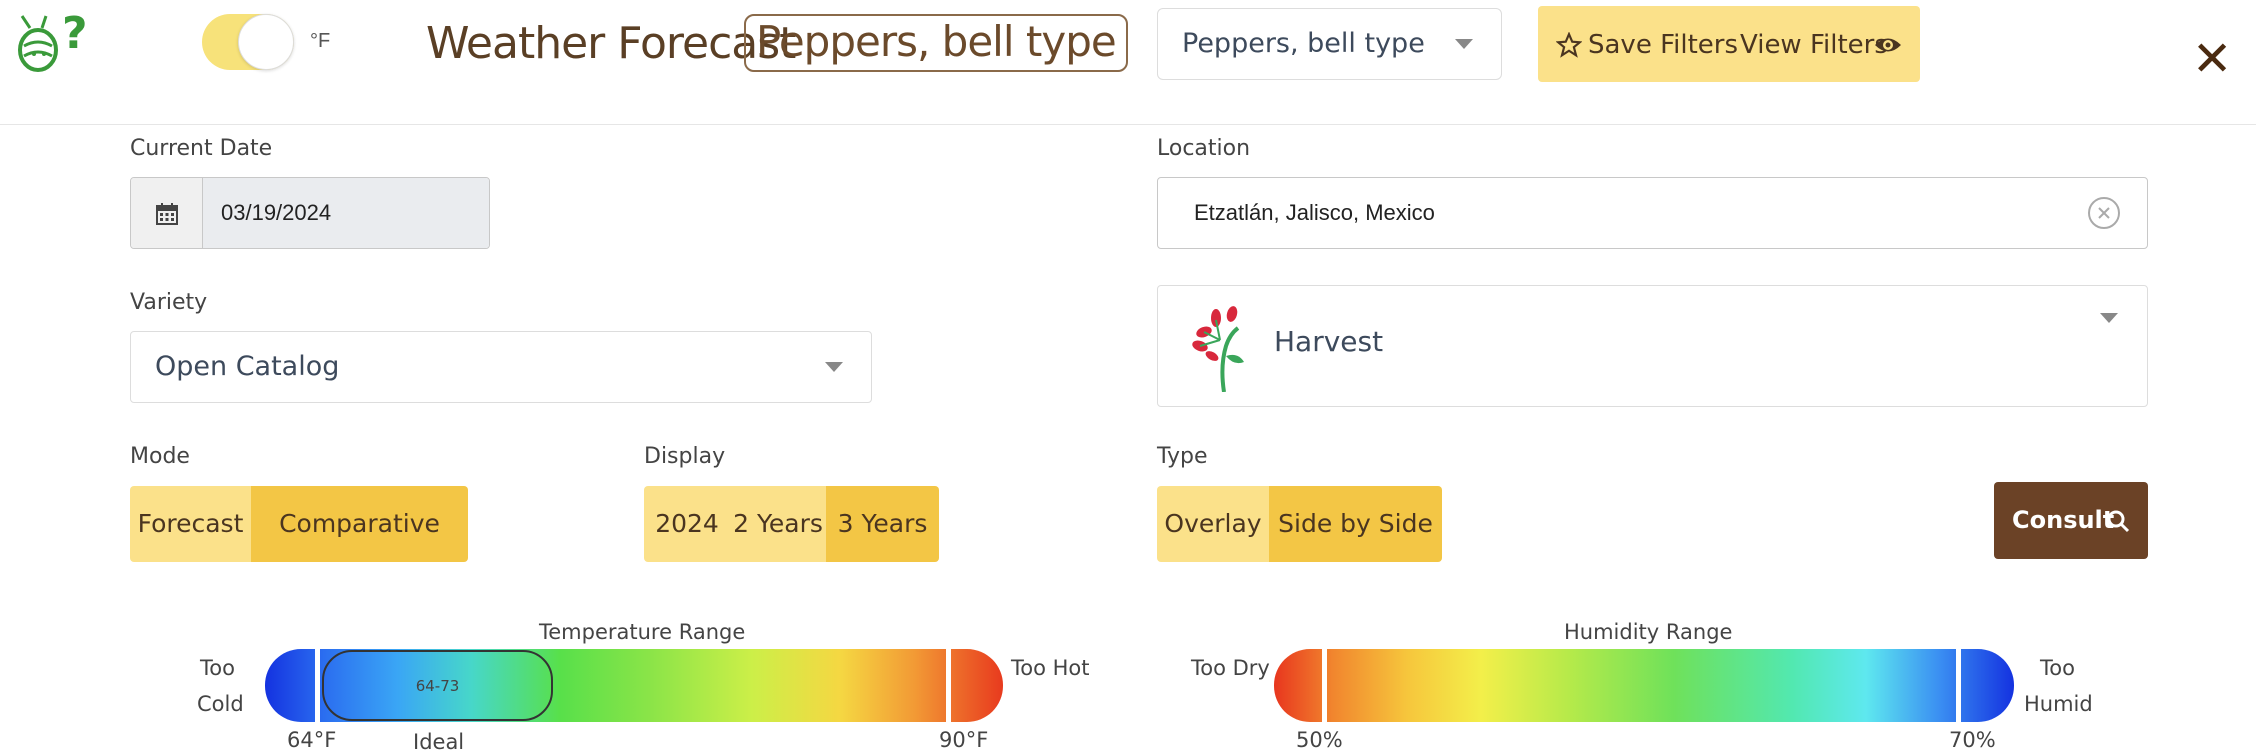 The width and height of the screenshot is (2256, 753). Describe the element at coordinates (2104, 213) in the screenshot. I see `clear-icon` at that location.